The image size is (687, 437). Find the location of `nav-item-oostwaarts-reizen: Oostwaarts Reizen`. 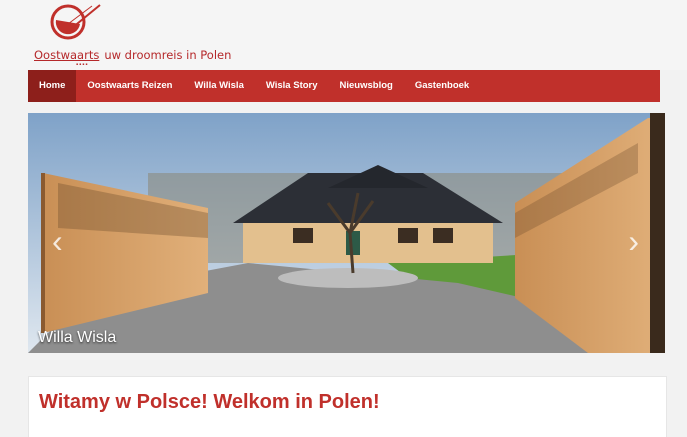

nav-item-oostwaarts-reizen: Oostwaarts Reizen is located at coordinates (129, 86).